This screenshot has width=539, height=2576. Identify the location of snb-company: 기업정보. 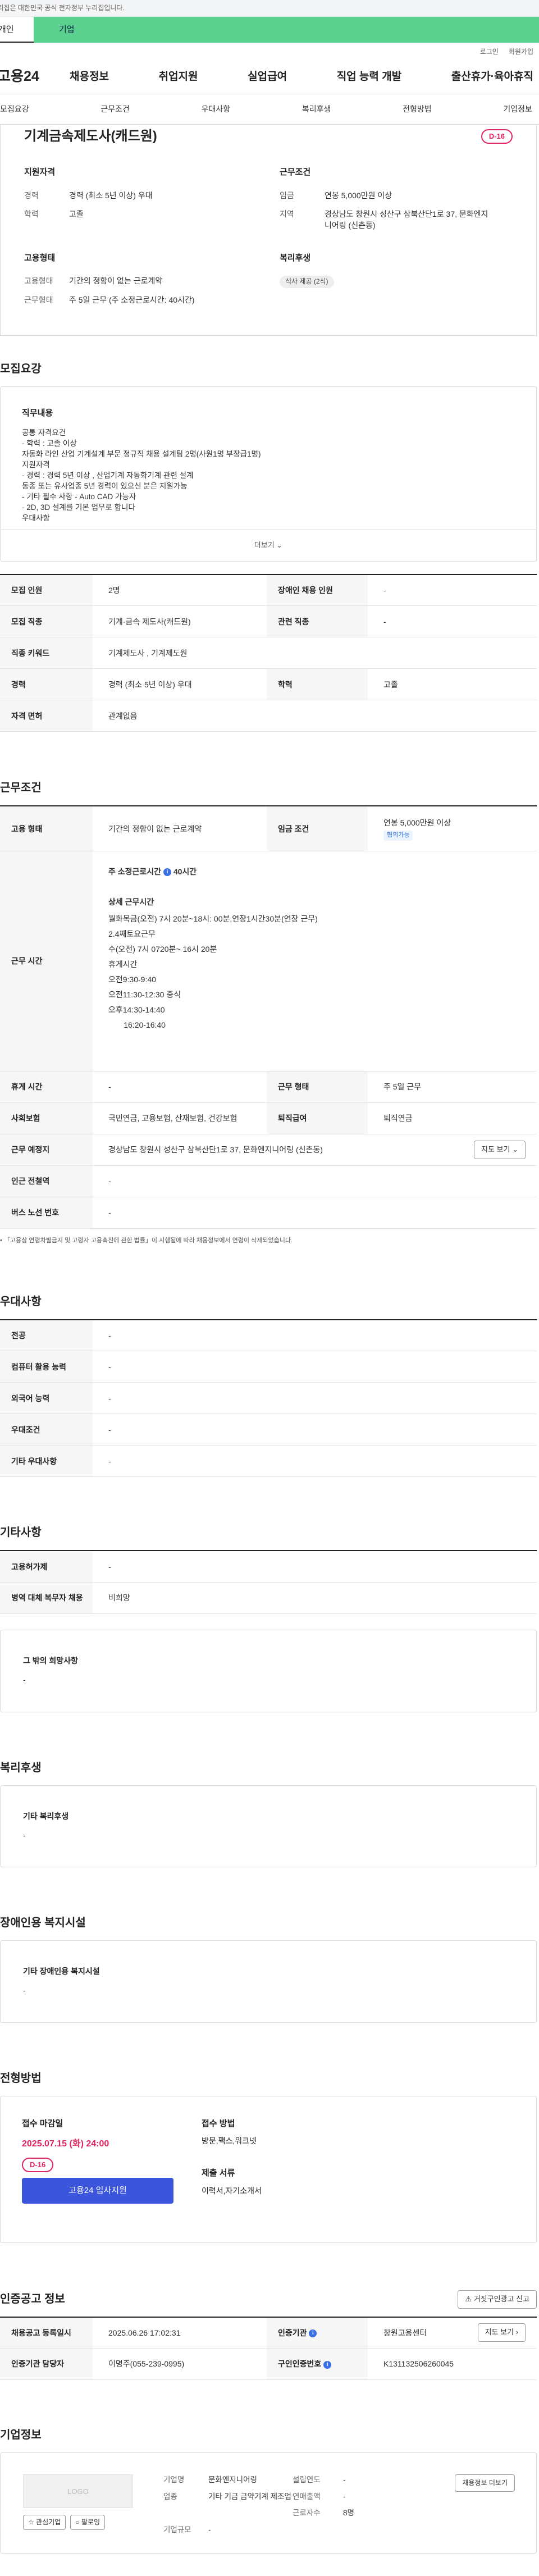
(517, 109).